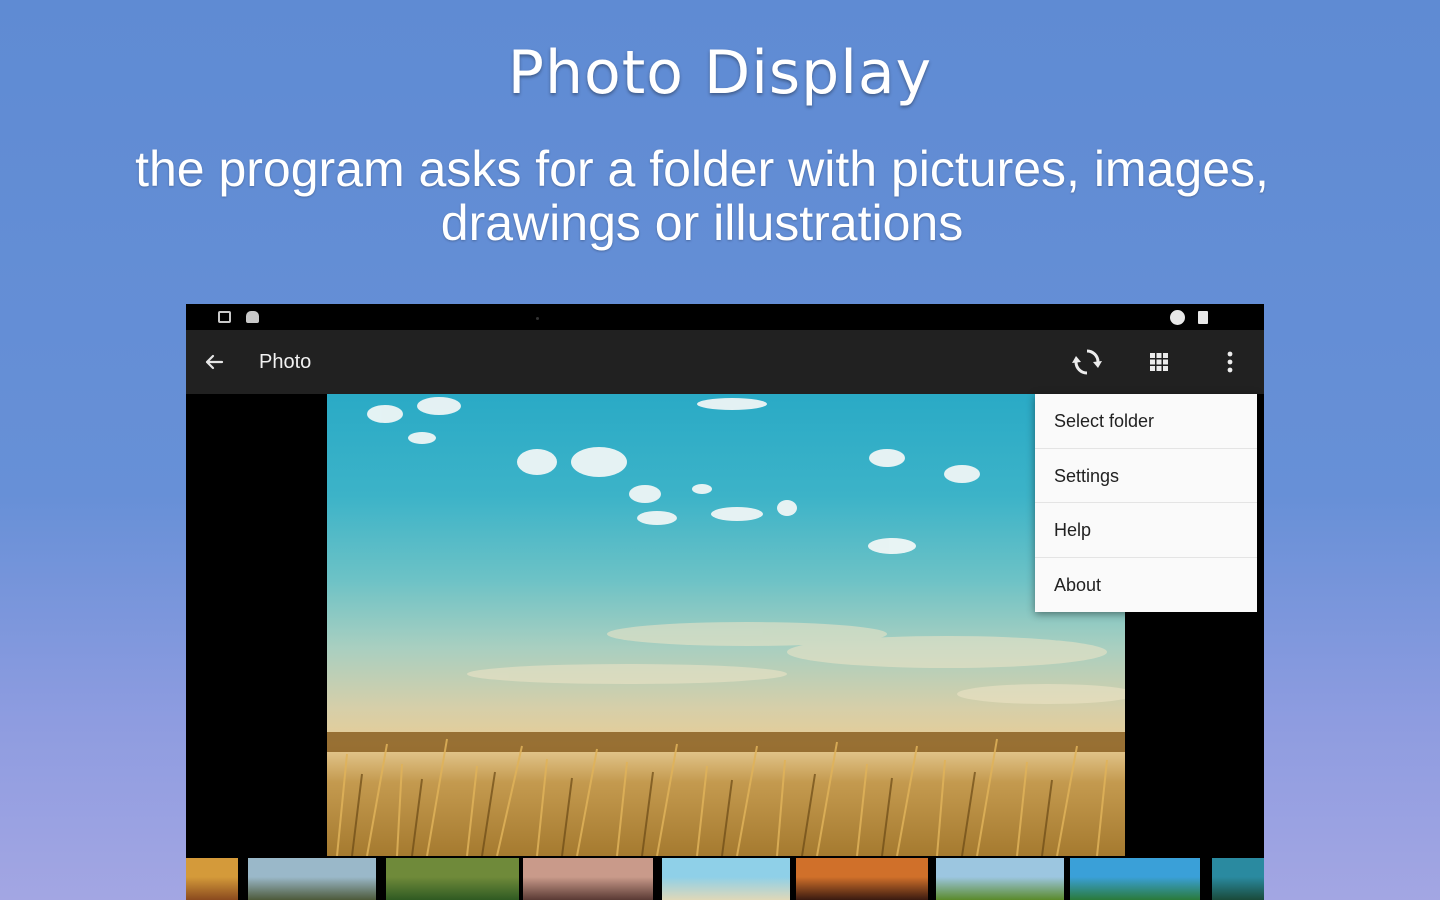 This screenshot has width=1440, height=900. What do you see at coordinates (224, 317) in the screenshot?
I see `gallery-icon` at bounding box center [224, 317].